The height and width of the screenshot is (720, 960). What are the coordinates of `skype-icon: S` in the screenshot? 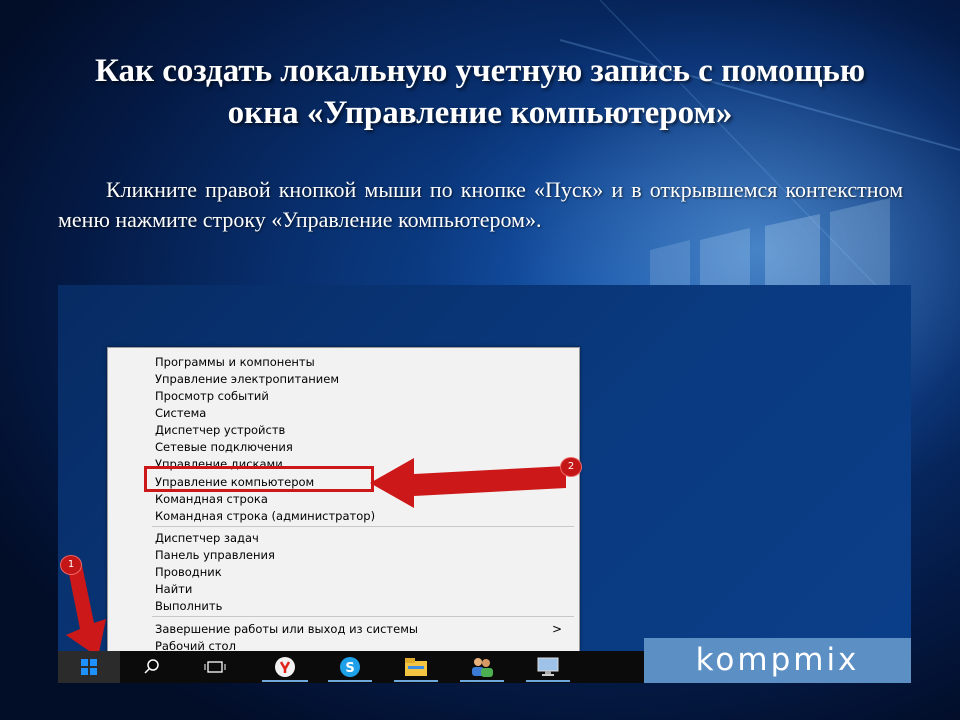 It's located at (350, 667).